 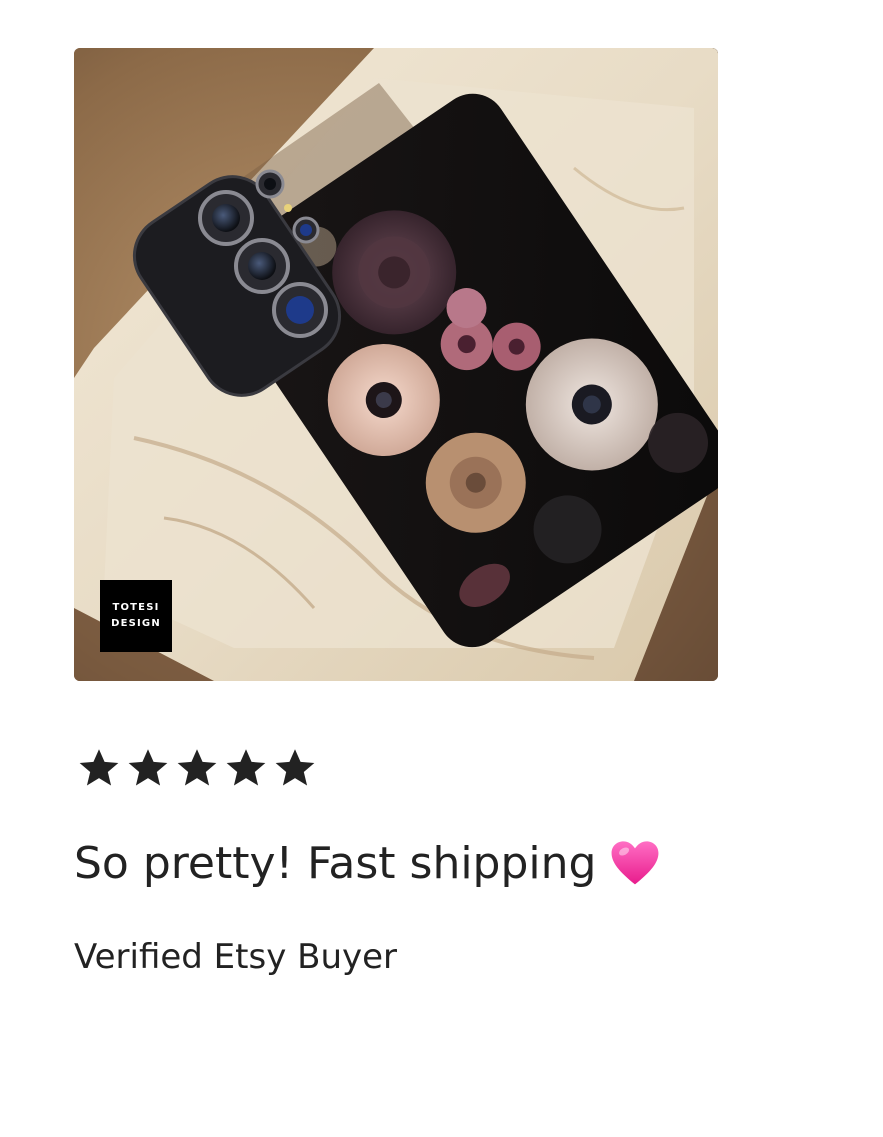 I want to click on brand-watermark: TOTESI DESIGN, so click(x=136, y=616).